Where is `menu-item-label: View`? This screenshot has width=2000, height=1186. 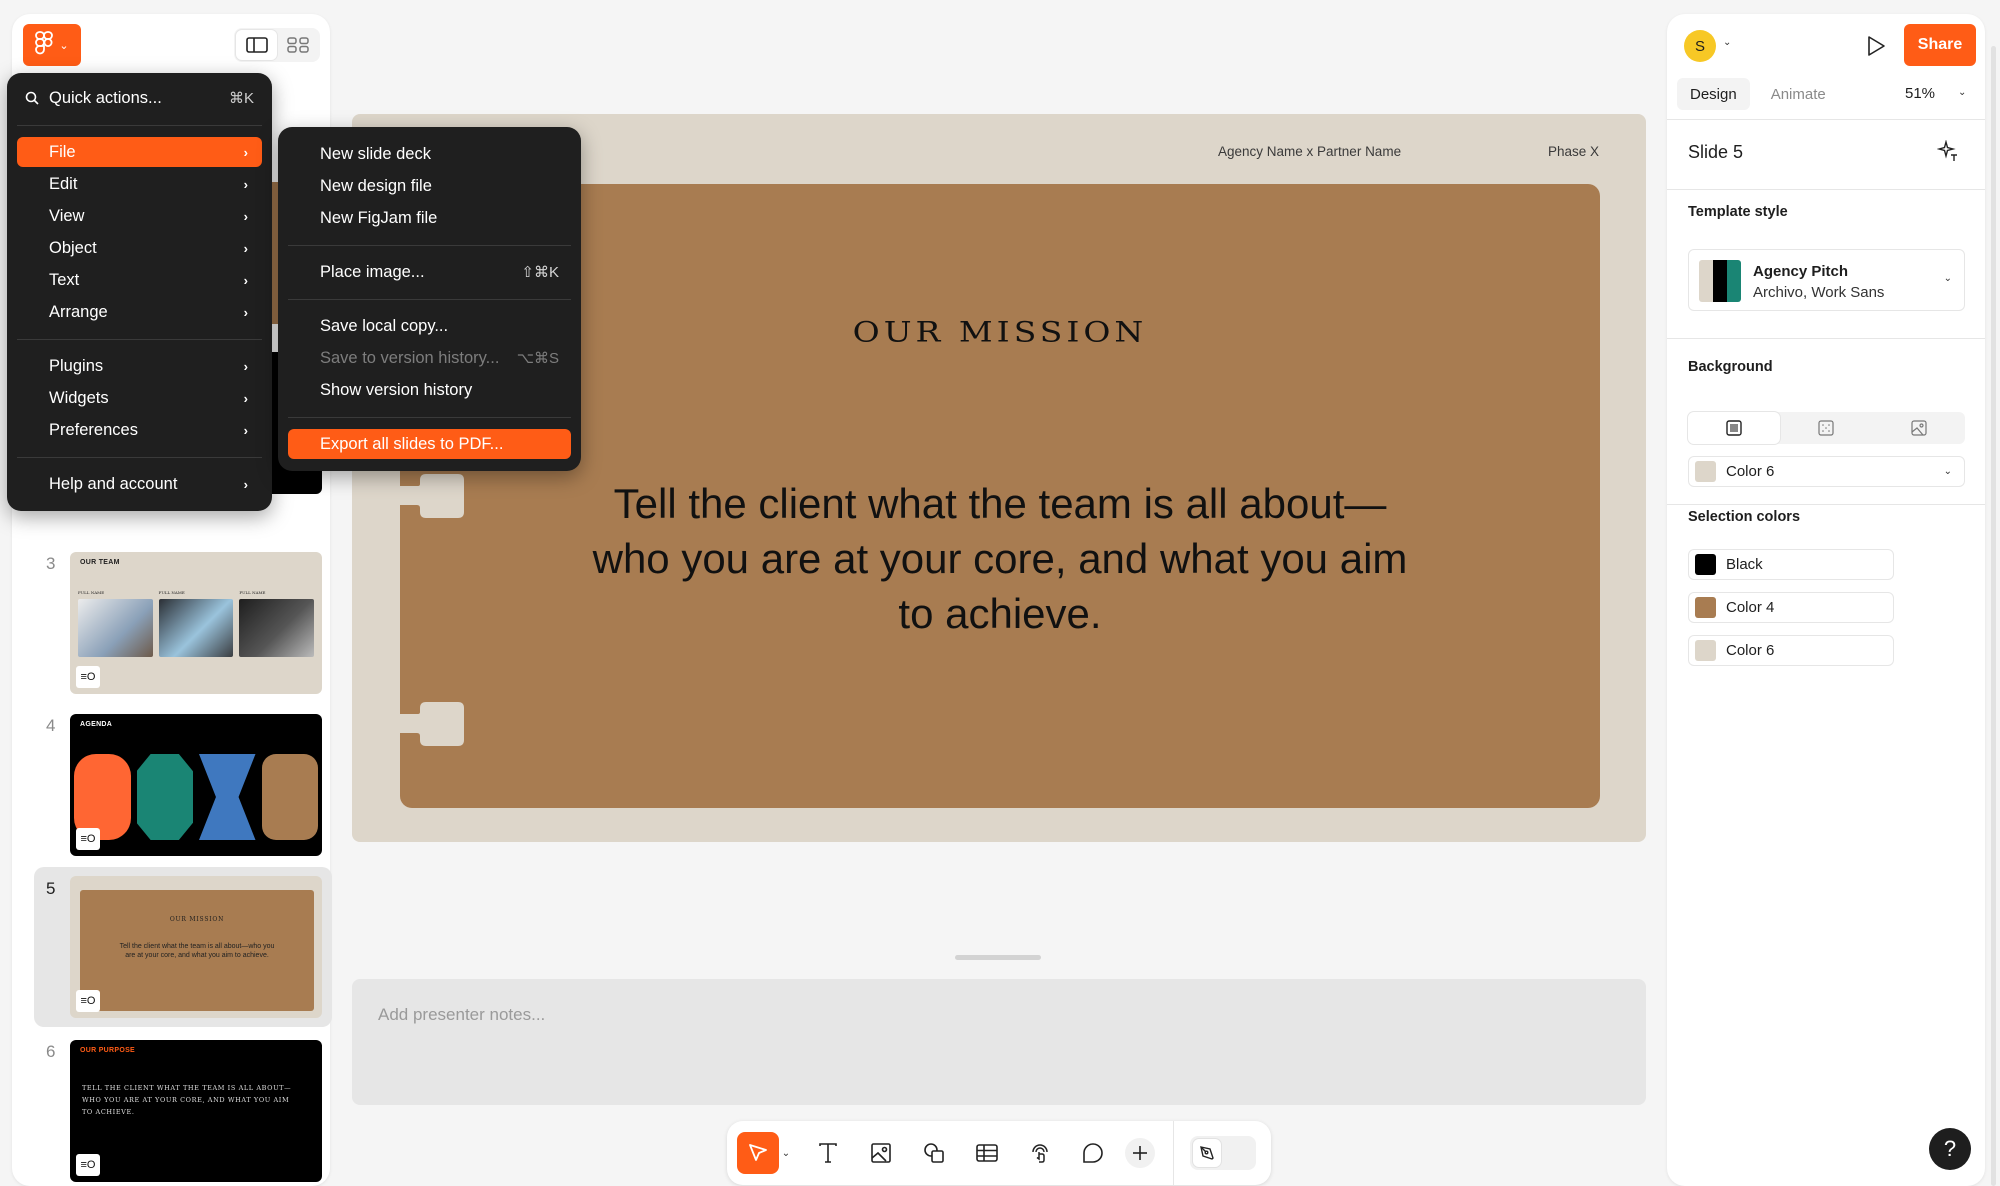 menu-item-label: View is located at coordinates (67, 215).